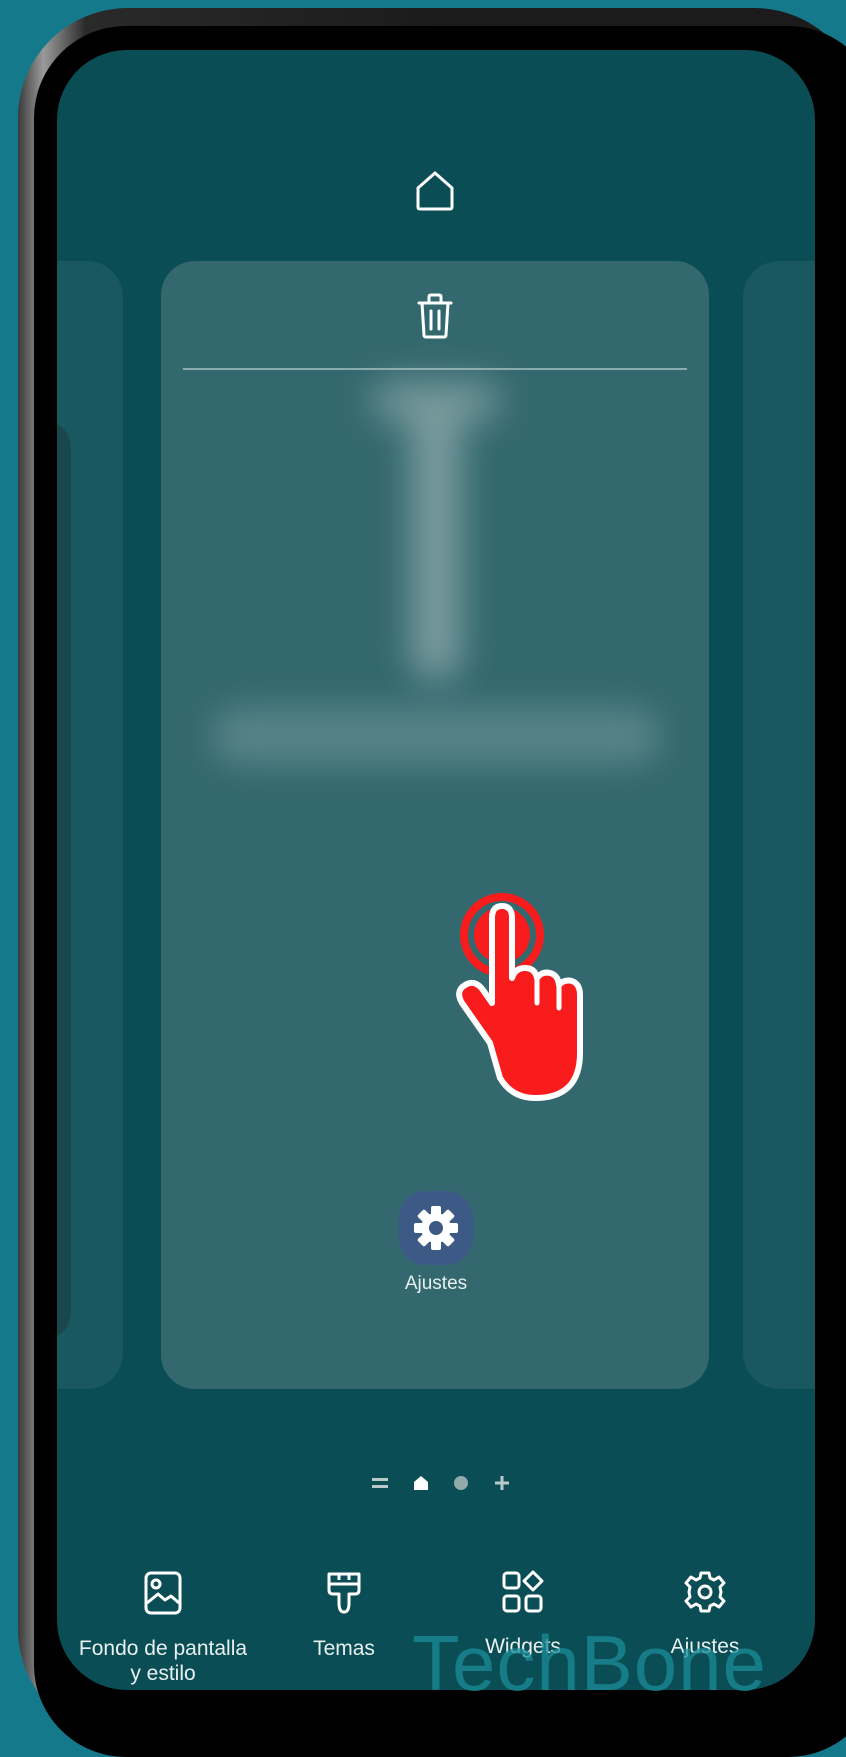 The image size is (846, 1757). What do you see at coordinates (435, 191) in the screenshot?
I see `home-icon` at bounding box center [435, 191].